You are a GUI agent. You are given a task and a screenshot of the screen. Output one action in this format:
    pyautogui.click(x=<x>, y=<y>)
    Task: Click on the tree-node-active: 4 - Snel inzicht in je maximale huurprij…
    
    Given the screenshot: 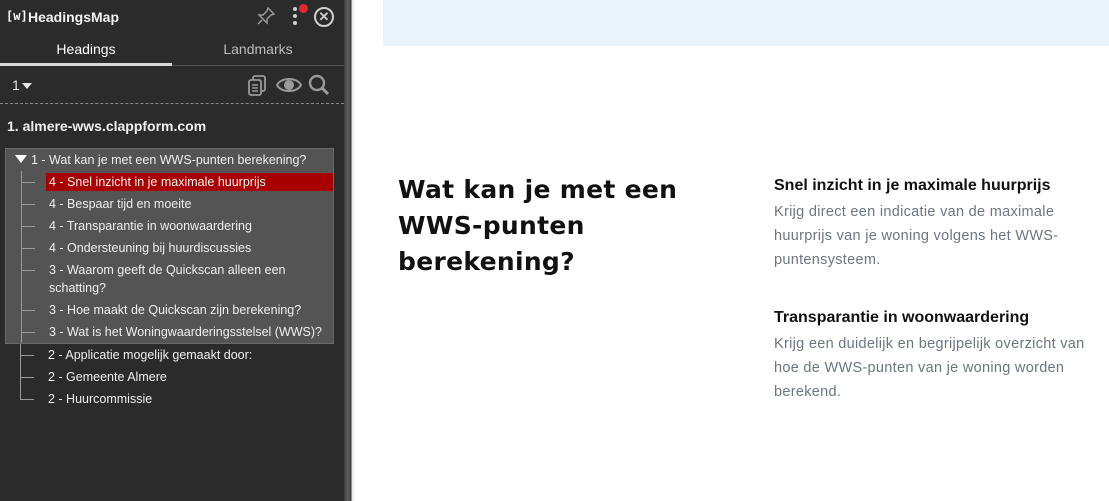 What is the action you would take?
    pyautogui.click(x=169, y=182)
    